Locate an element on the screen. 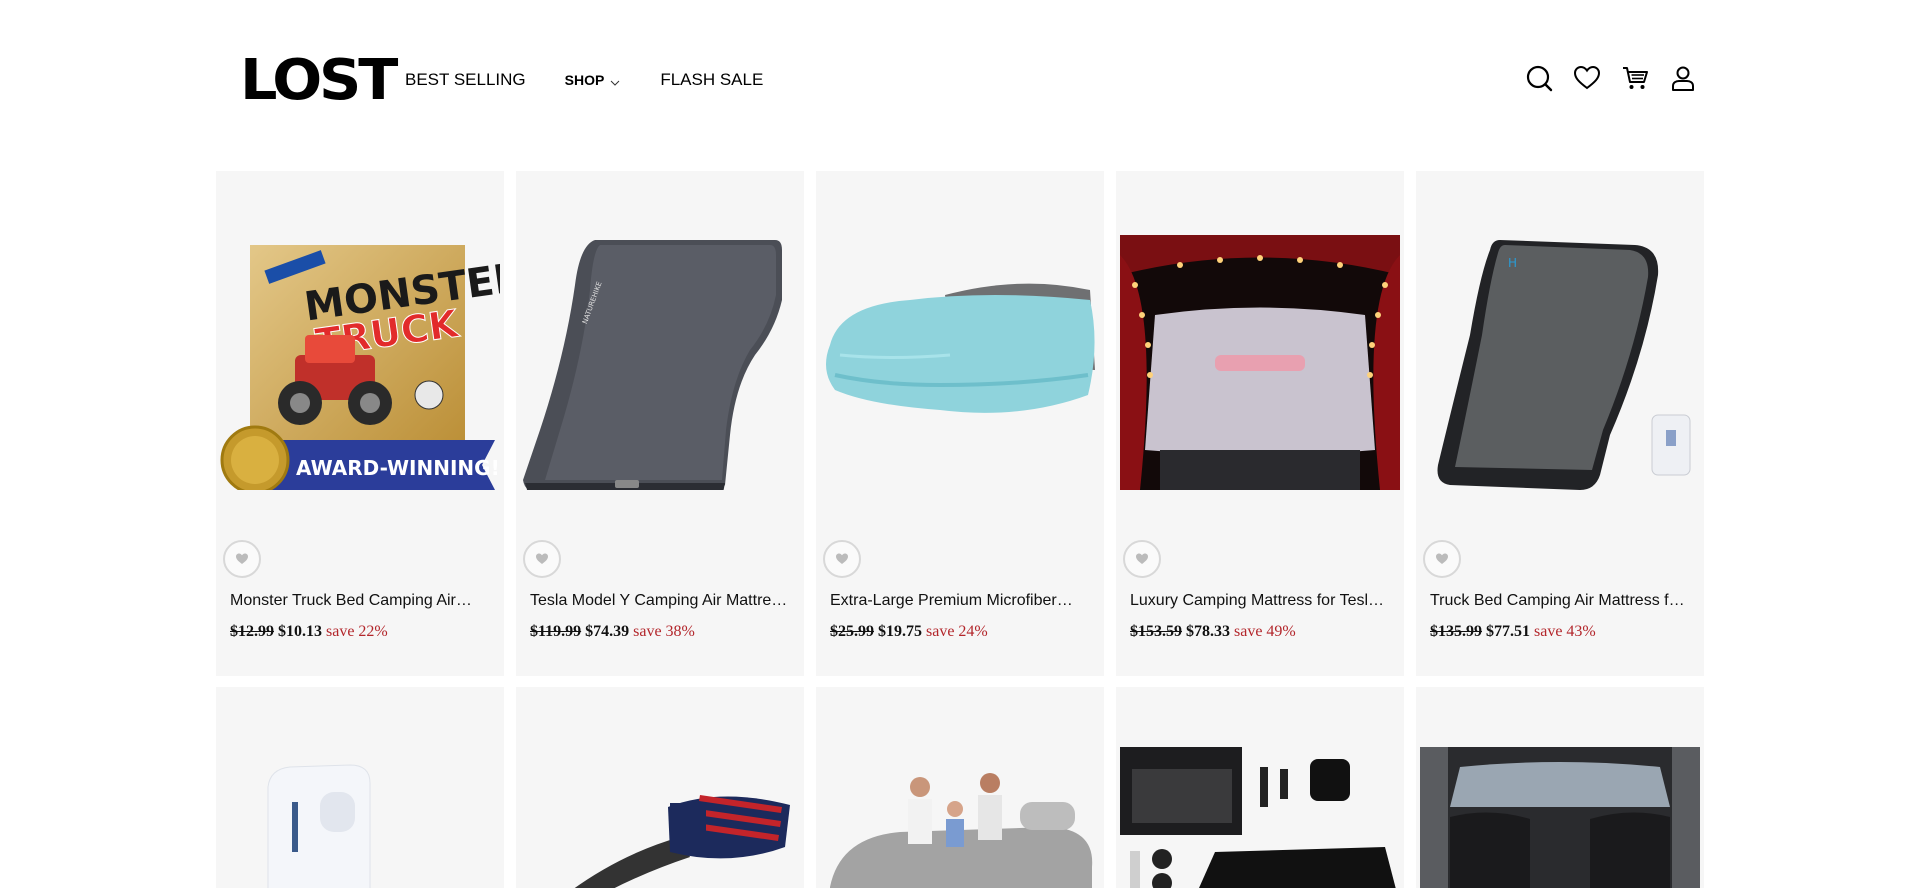  product-price: $135.99 $77.51 save 43% is located at coordinates (1513, 632).